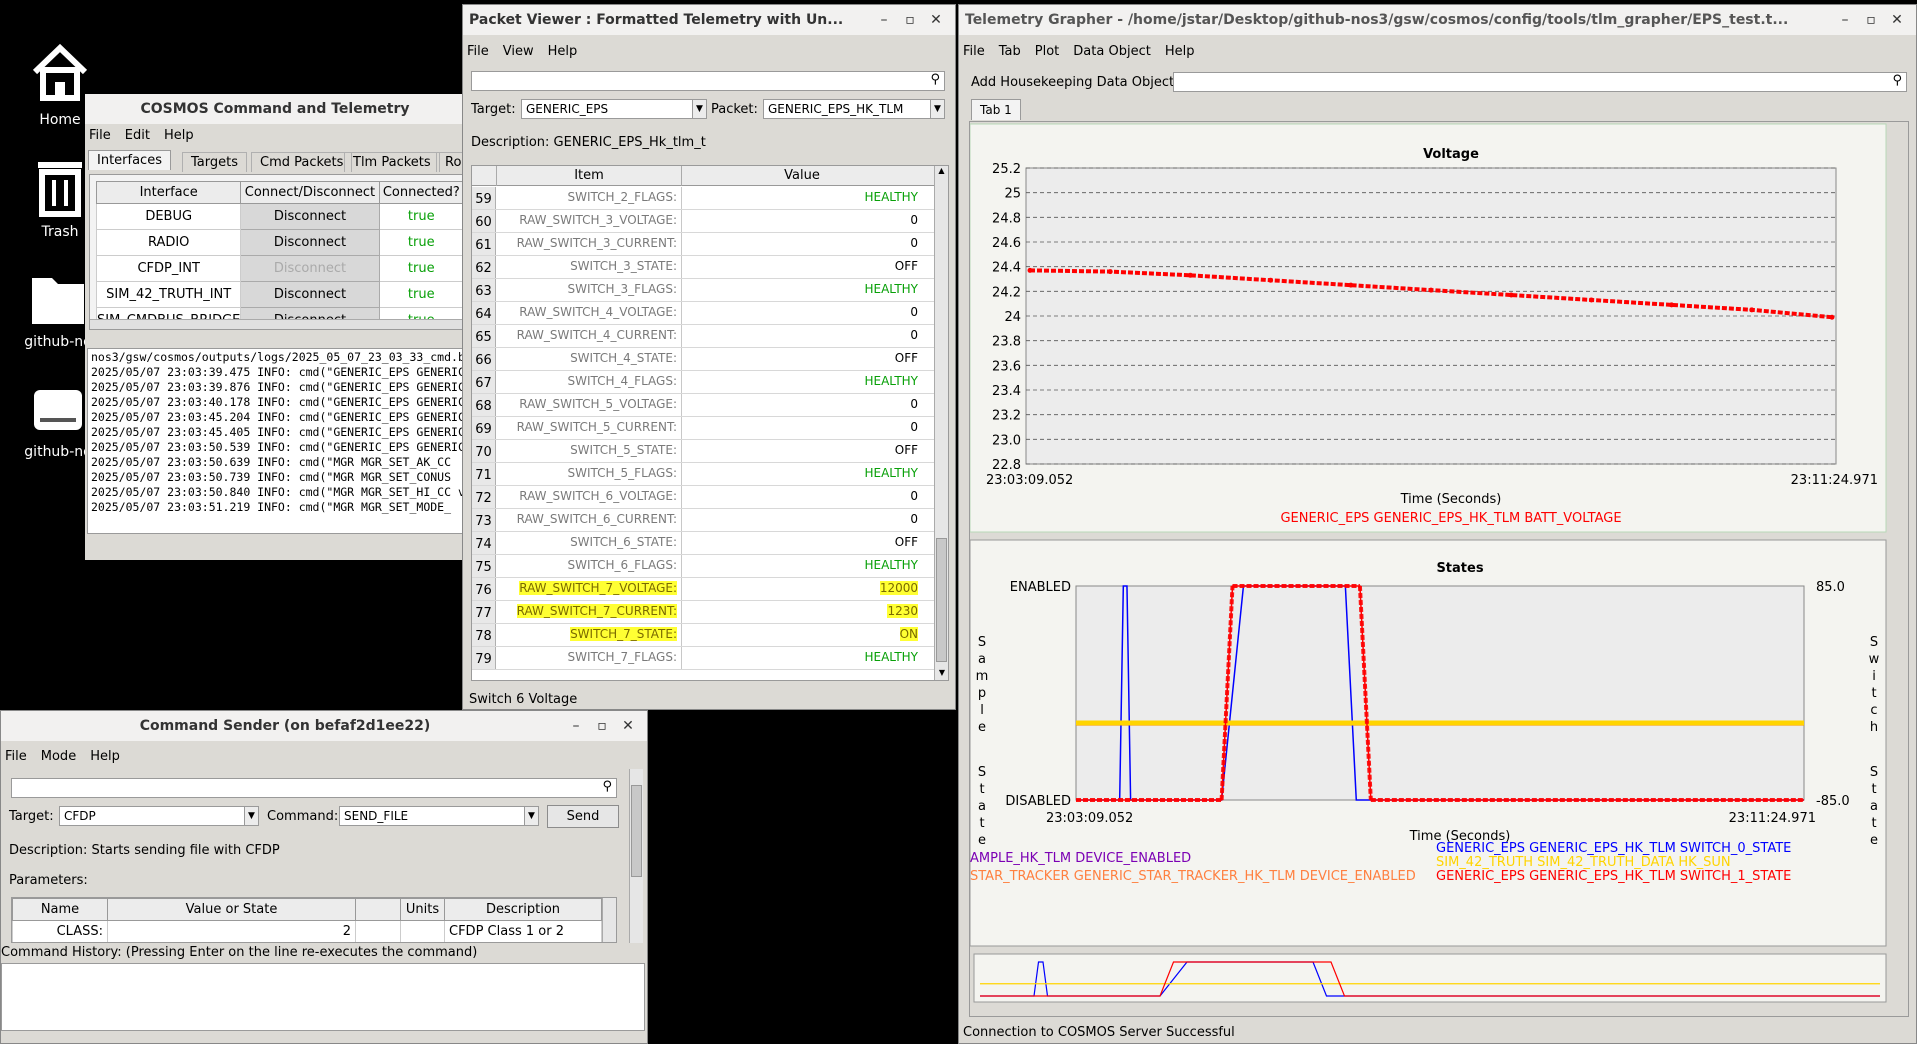  I want to click on table-row: 60 RAW_SWITCH_3_VOLTAGE: 0, so click(707, 221).